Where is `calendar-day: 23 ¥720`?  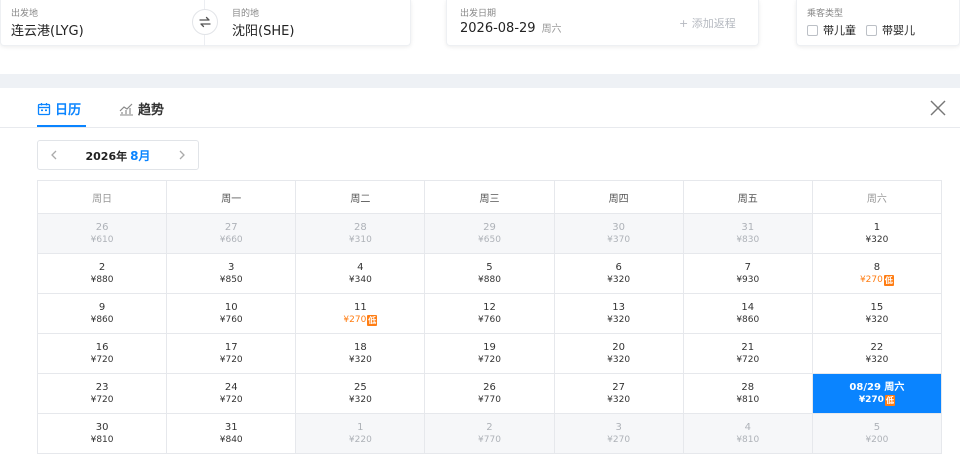 calendar-day: 23 ¥720 is located at coordinates (103, 394).